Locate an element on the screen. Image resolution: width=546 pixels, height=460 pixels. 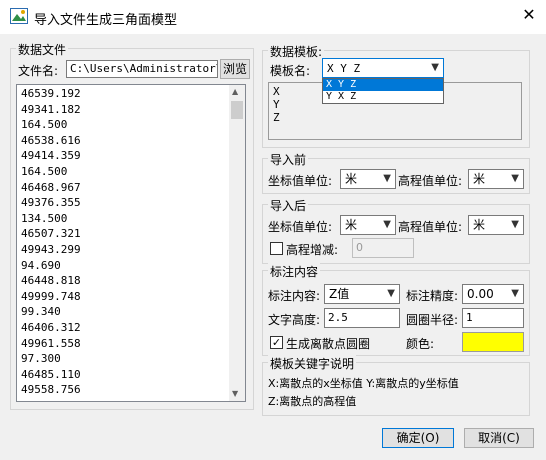
file-name-label: 文件名: is located at coordinates (38, 71).